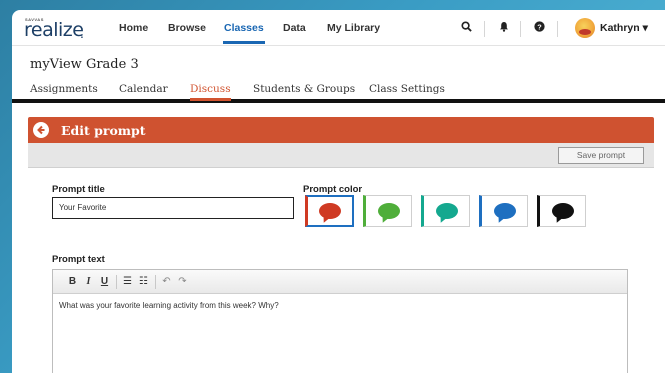  I want to click on numbered-list-button: ☷, so click(143, 281).